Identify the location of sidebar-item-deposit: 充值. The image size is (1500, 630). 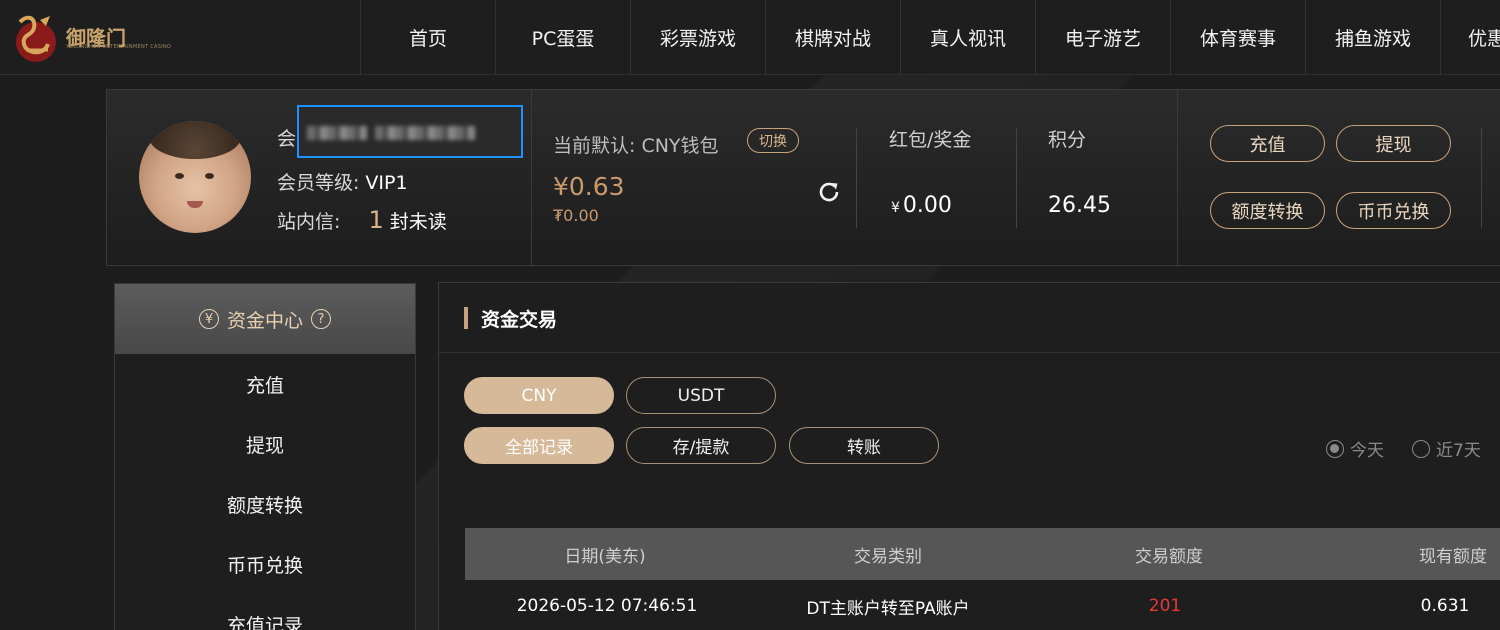
(265, 384).